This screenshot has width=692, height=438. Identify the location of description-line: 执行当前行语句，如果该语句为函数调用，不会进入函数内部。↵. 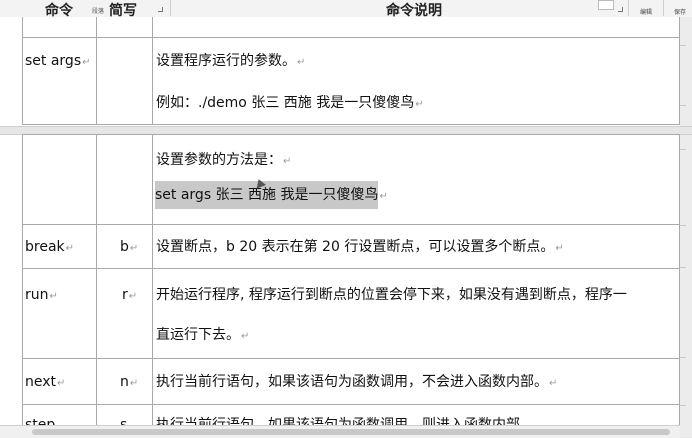
(357, 382).